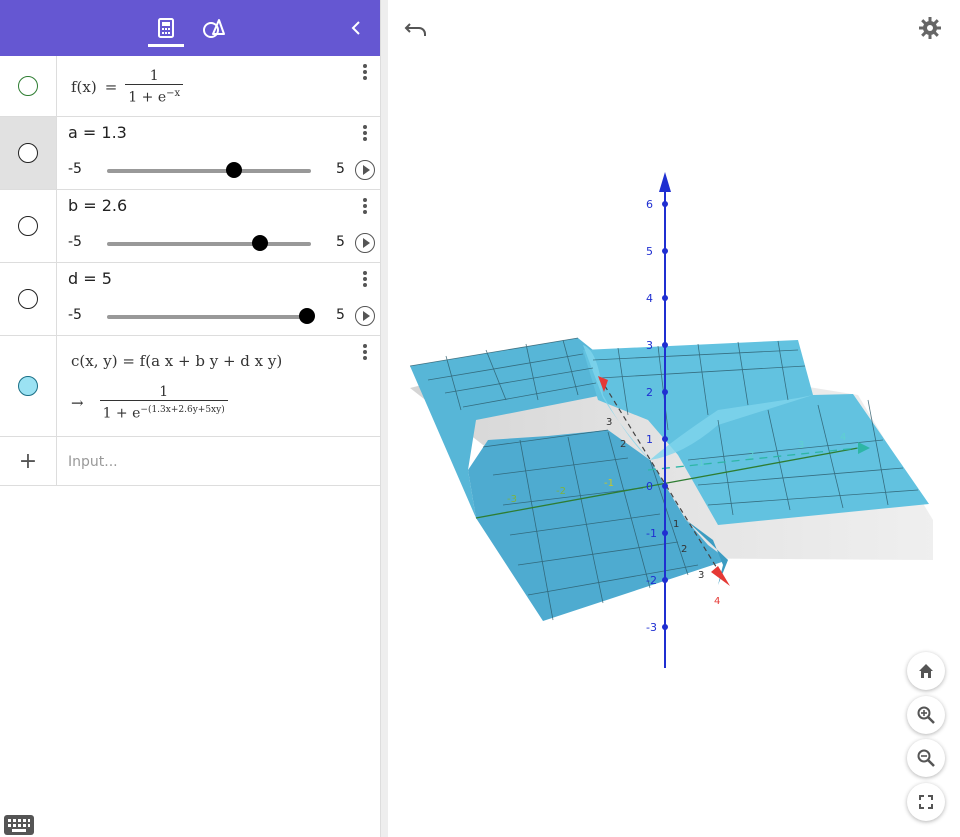 The image size is (960, 837). I want to click on play-button-b, so click(365, 243).